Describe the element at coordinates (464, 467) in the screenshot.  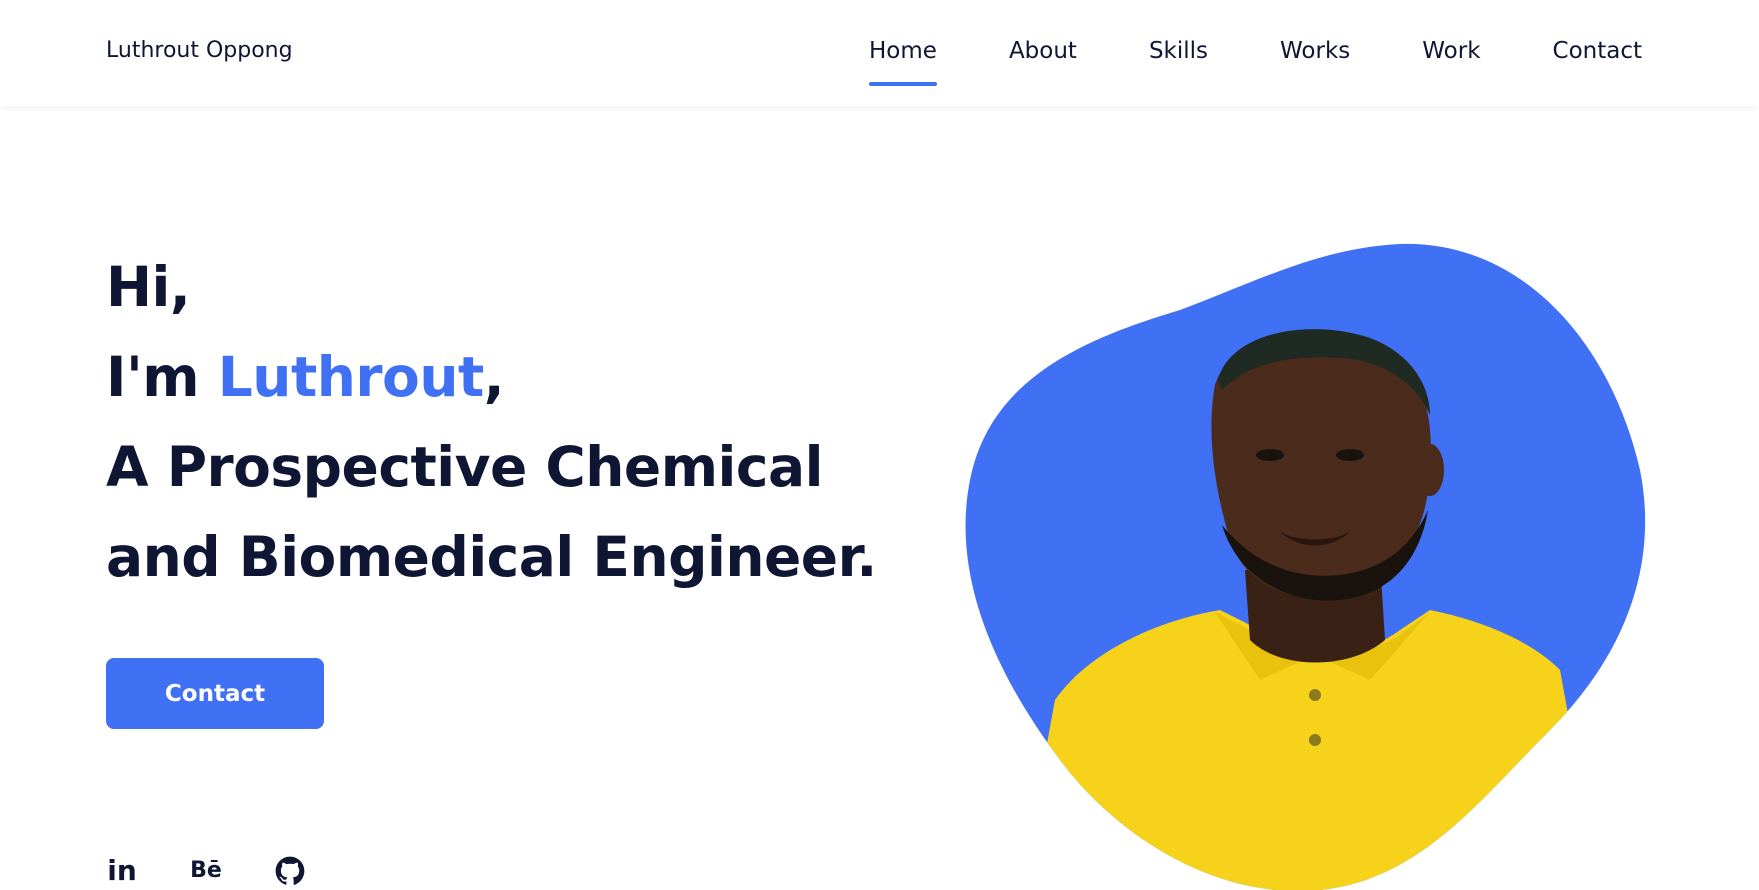
I see `hero-title-line-1: A Prospective Chemical` at that location.